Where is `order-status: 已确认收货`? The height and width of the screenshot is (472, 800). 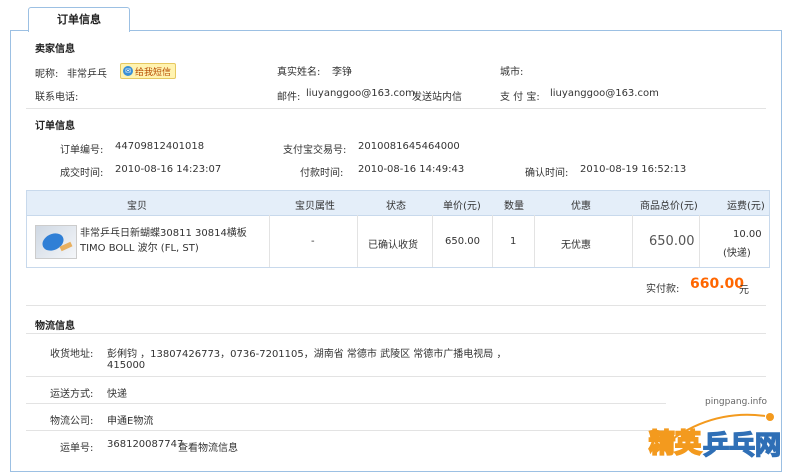 order-status: 已确认收货 is located at coordinates (393, 245).